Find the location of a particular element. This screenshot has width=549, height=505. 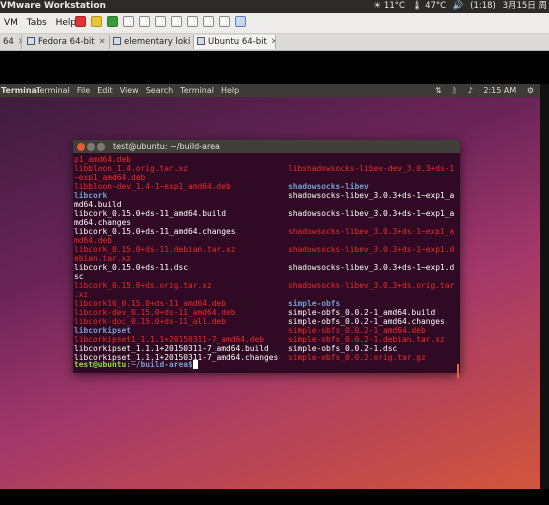

console-view-icon is located at coordinates (208, 21).